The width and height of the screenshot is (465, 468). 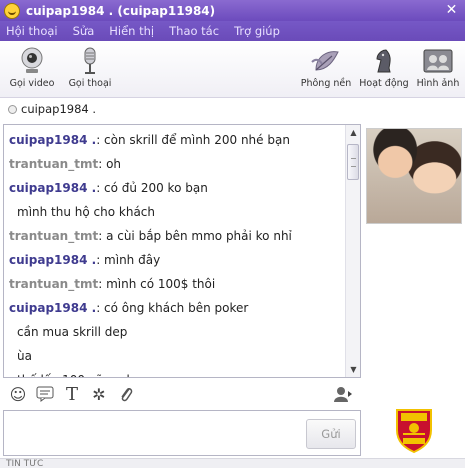 I want to click on menu-bar: Hội thoại Sửa Hiển thị Thao tác Trợ giúp, so click(x=232, y=31).